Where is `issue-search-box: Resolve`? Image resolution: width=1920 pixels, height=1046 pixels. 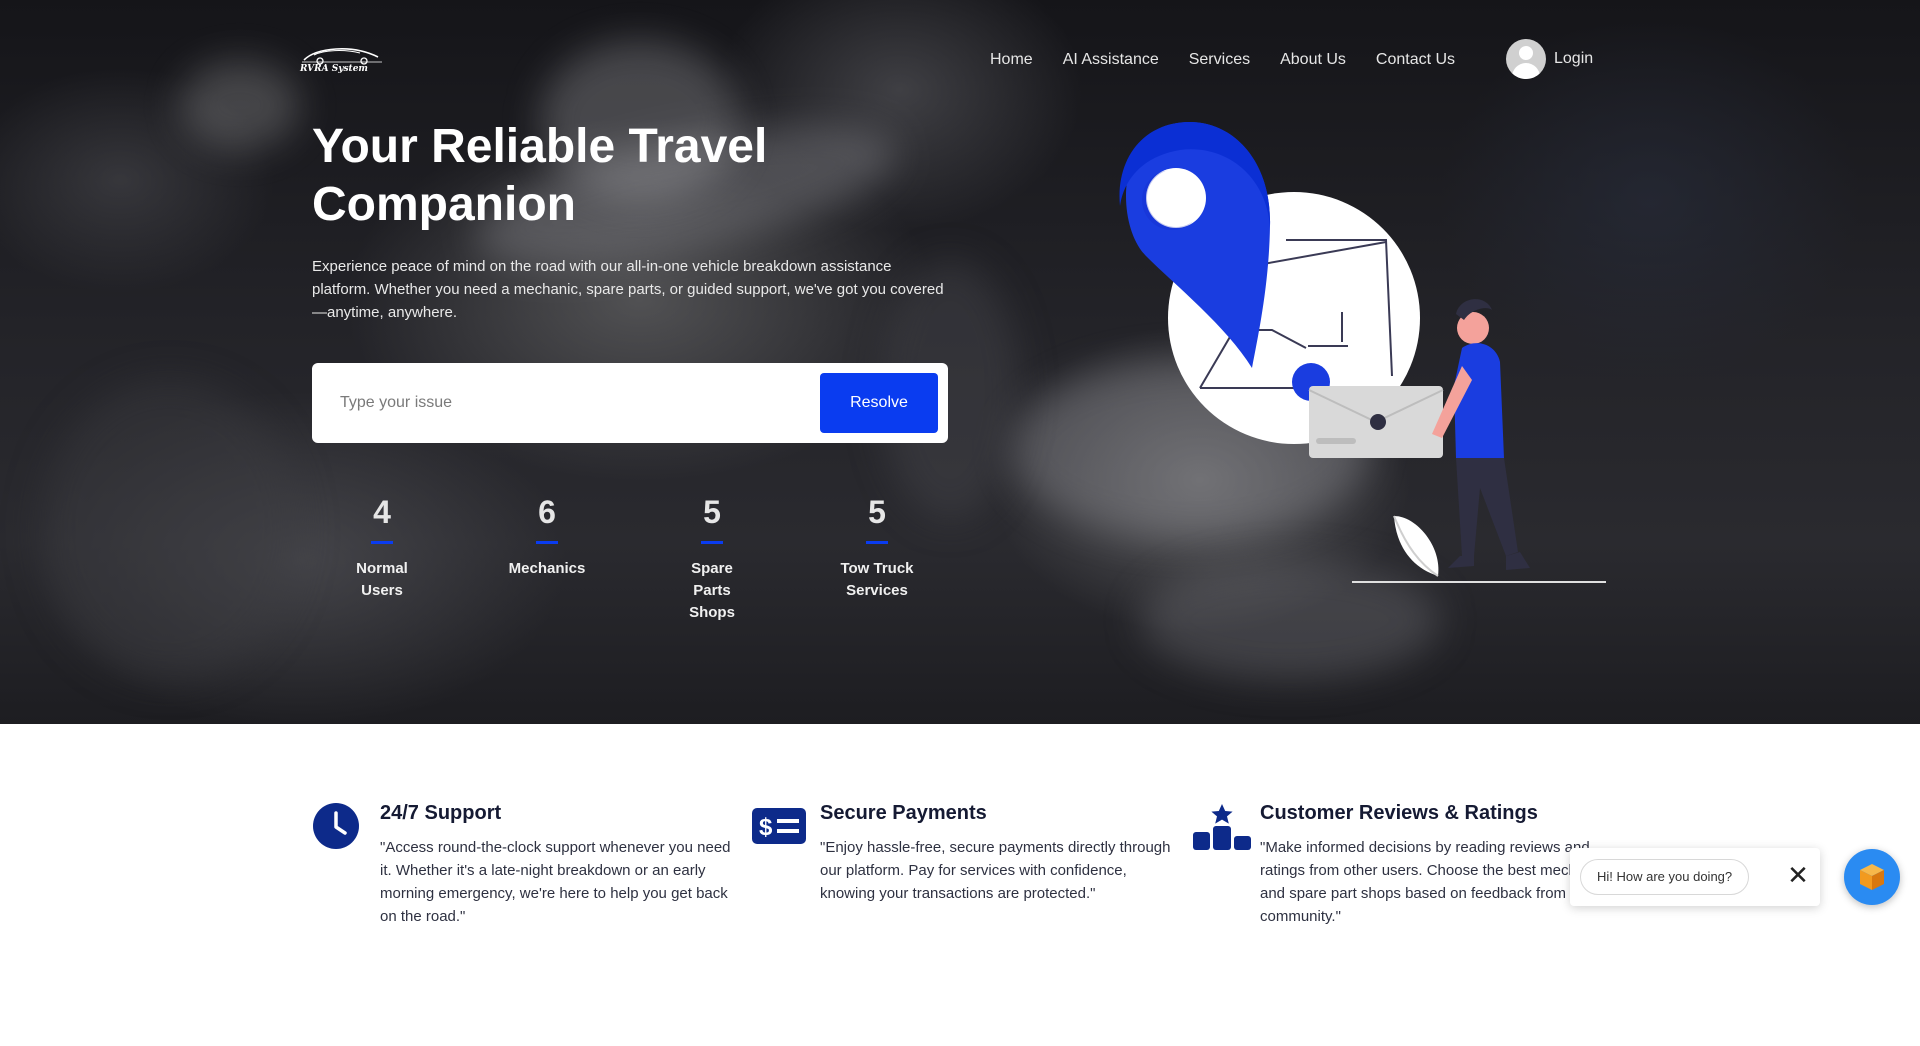 issue-search-box: Resolve is located at coordinates (630, 403).